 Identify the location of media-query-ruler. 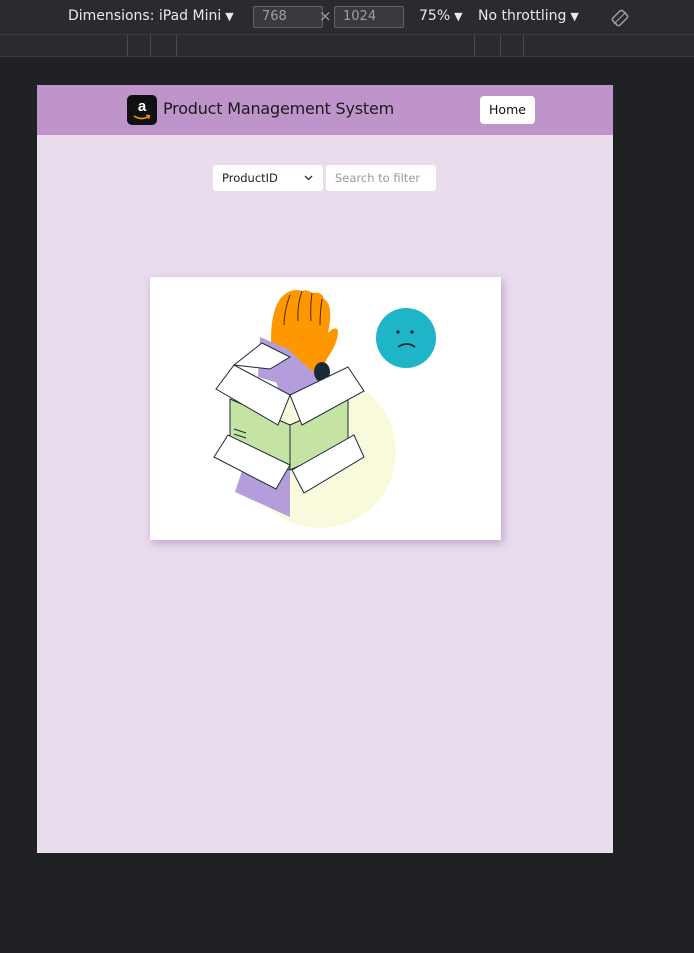
(347, 46).